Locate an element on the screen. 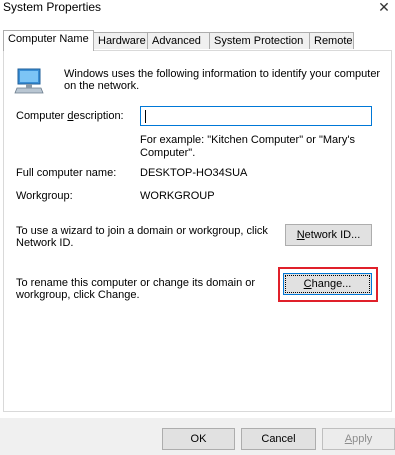  ok-button: OK is located at coordinates (198, 439).